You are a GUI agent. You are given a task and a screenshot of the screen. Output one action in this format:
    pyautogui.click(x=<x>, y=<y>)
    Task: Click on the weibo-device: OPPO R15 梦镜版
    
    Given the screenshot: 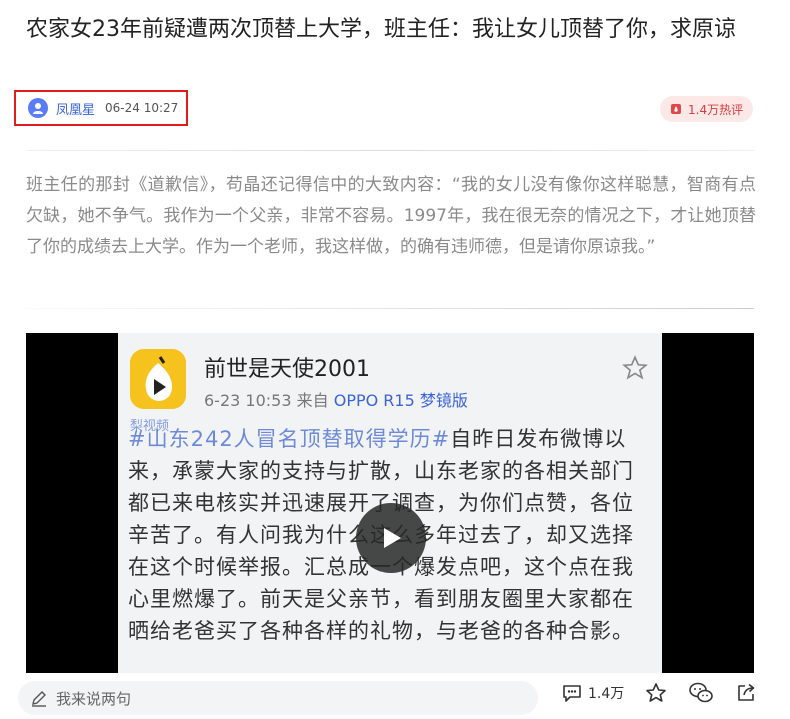 What is the action you would take?
    pyautogui.click(x=400, y=400)
    